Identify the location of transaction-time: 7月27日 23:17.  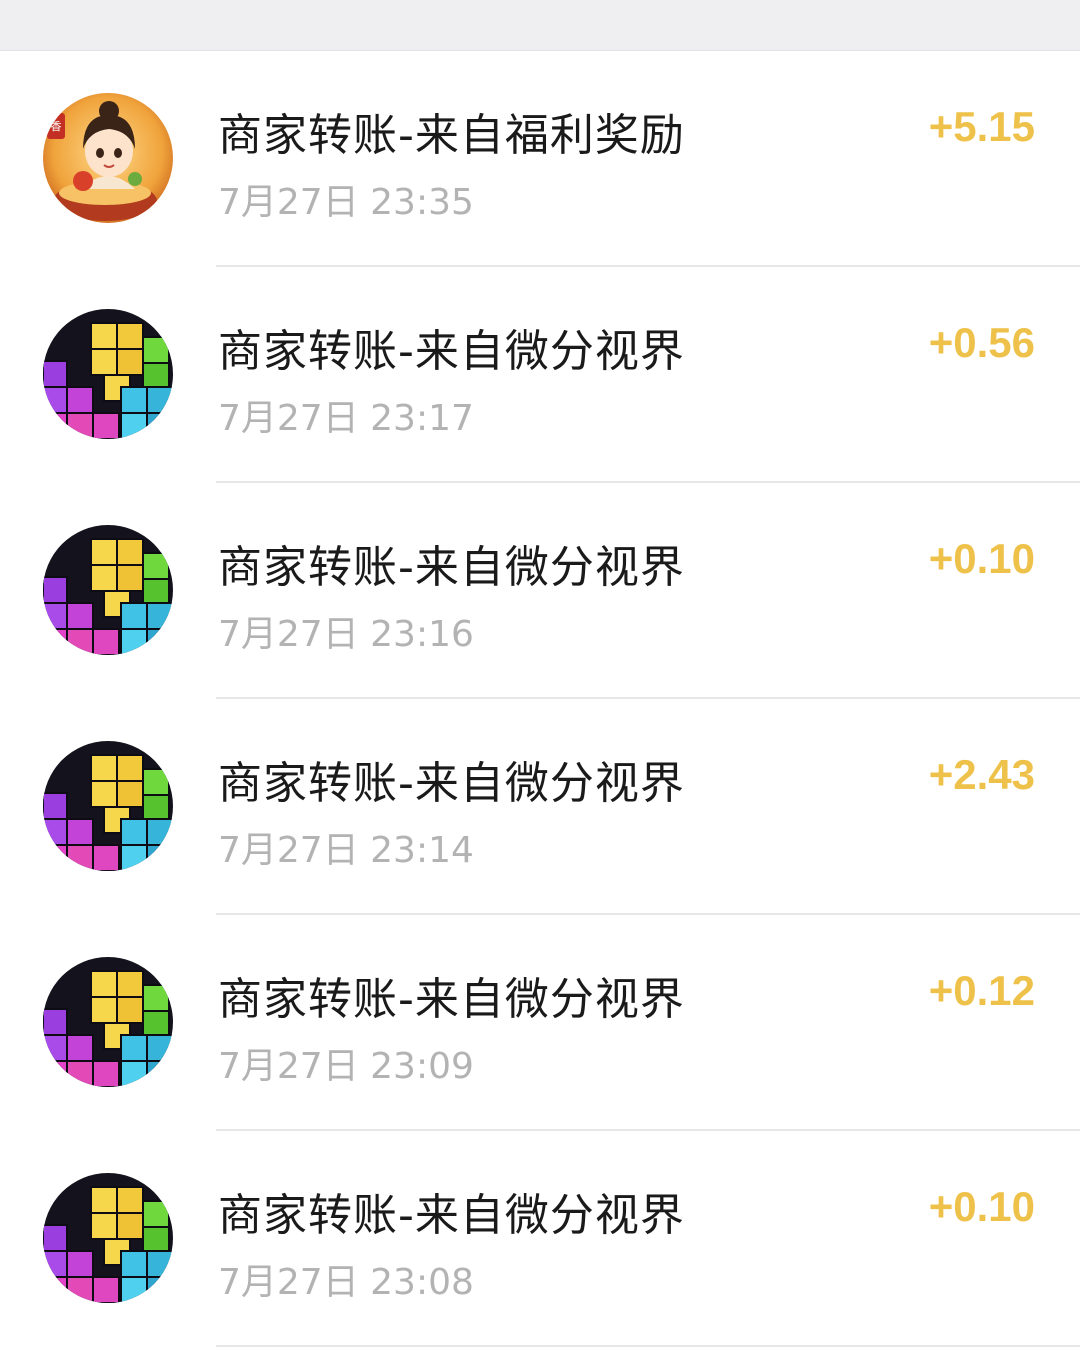
(346, 418).